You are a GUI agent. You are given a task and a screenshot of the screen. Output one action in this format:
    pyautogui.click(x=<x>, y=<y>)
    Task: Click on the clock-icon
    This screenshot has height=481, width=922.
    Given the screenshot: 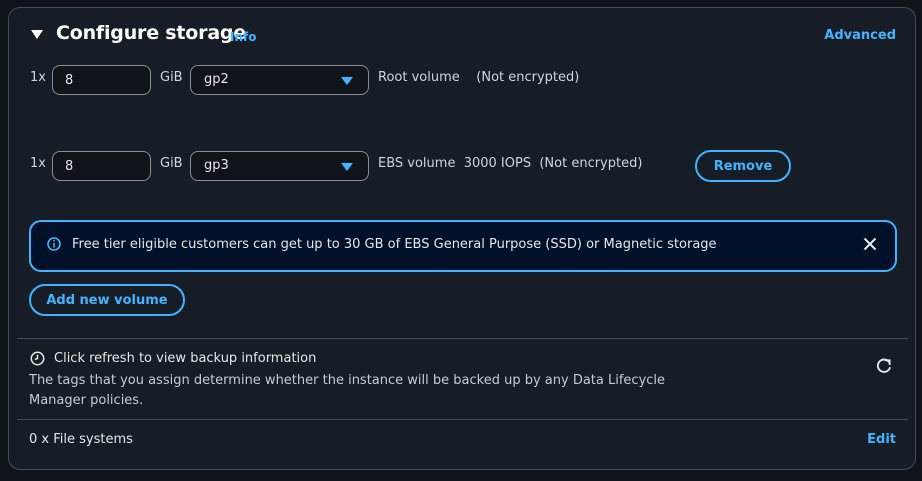 What is the action you would take?
    pyautogui.click(x=37, y=358)
    